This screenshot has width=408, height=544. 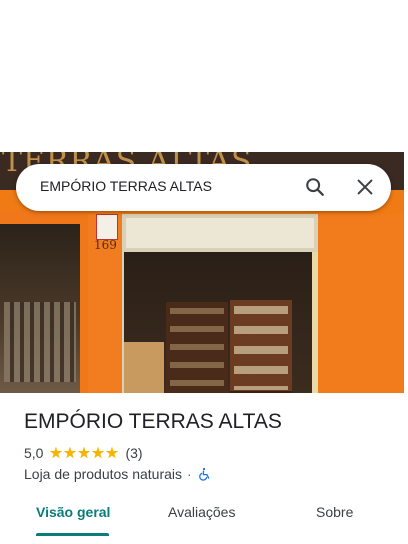 What do you see at coordinates (133, 453) in the screenshot?
I see `review-count: (3)` at bounding box center [133, 453].